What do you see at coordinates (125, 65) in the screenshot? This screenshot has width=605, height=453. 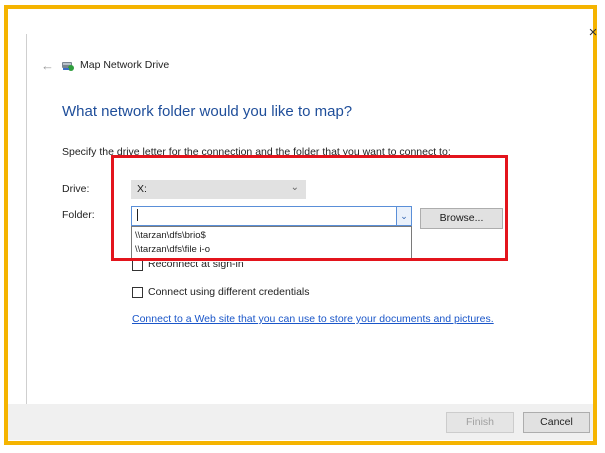 I see `window-title: Map Network Drive` at bounding box center [125, 65].